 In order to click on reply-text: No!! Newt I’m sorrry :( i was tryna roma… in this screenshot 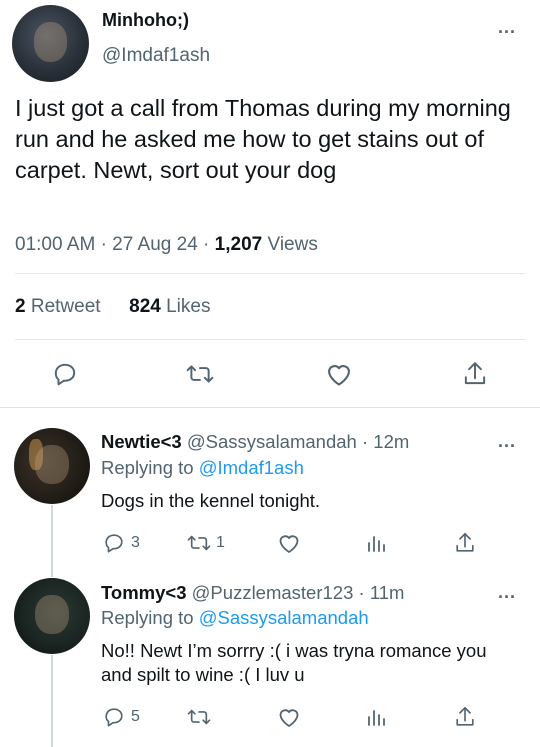, I will do `click(294, 662)`.